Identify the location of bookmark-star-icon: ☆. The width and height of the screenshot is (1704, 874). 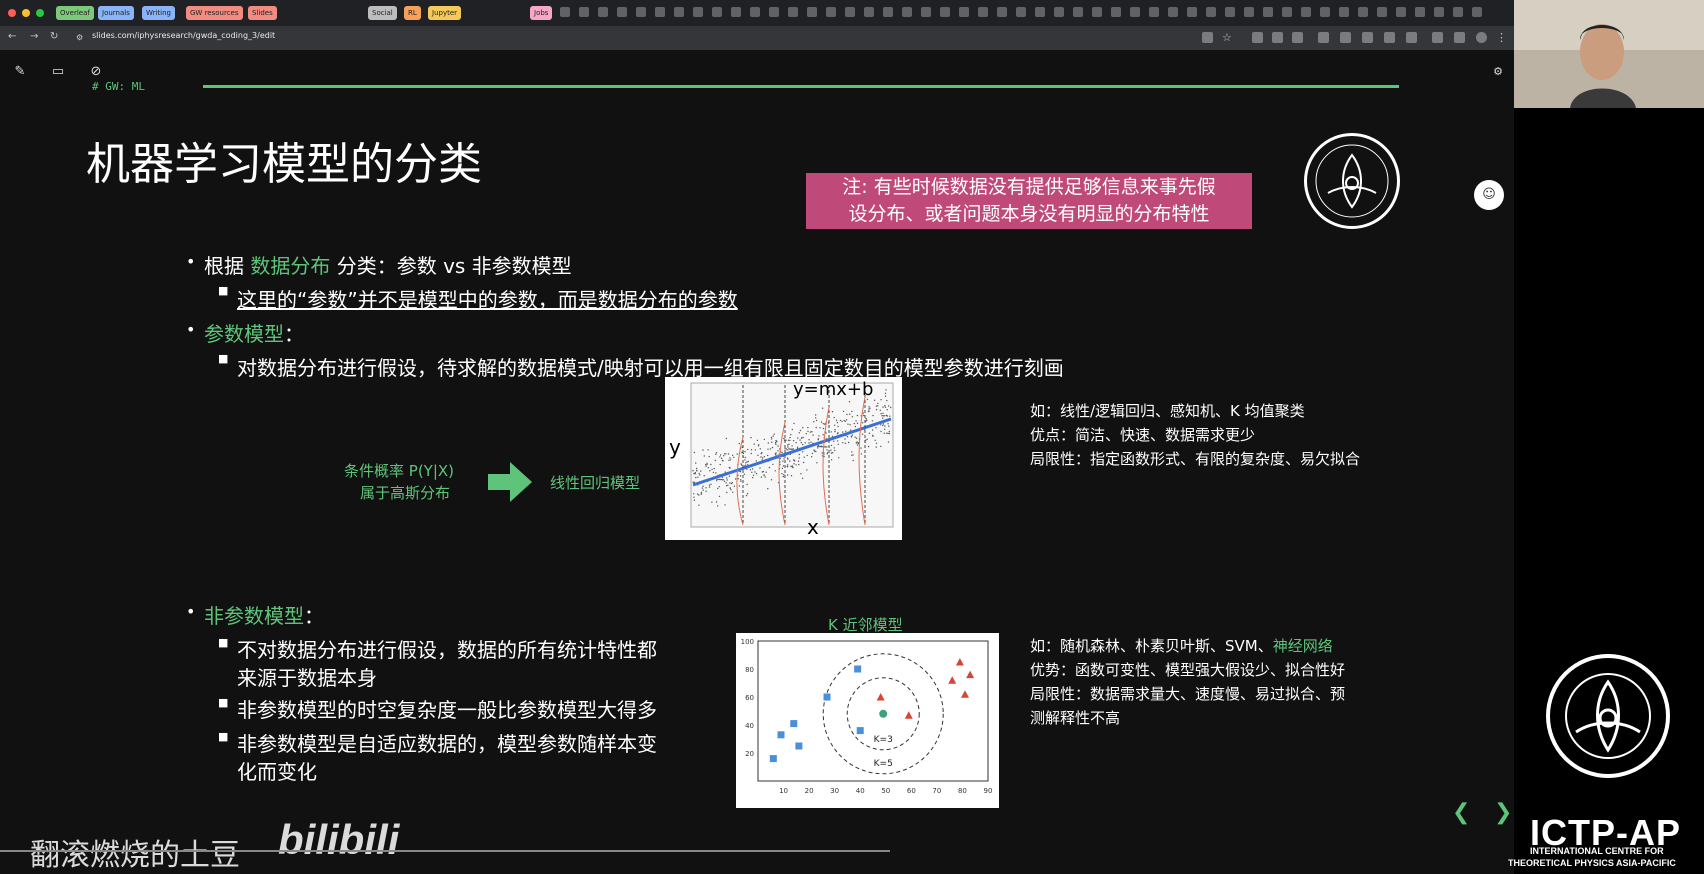
(1227, 37).